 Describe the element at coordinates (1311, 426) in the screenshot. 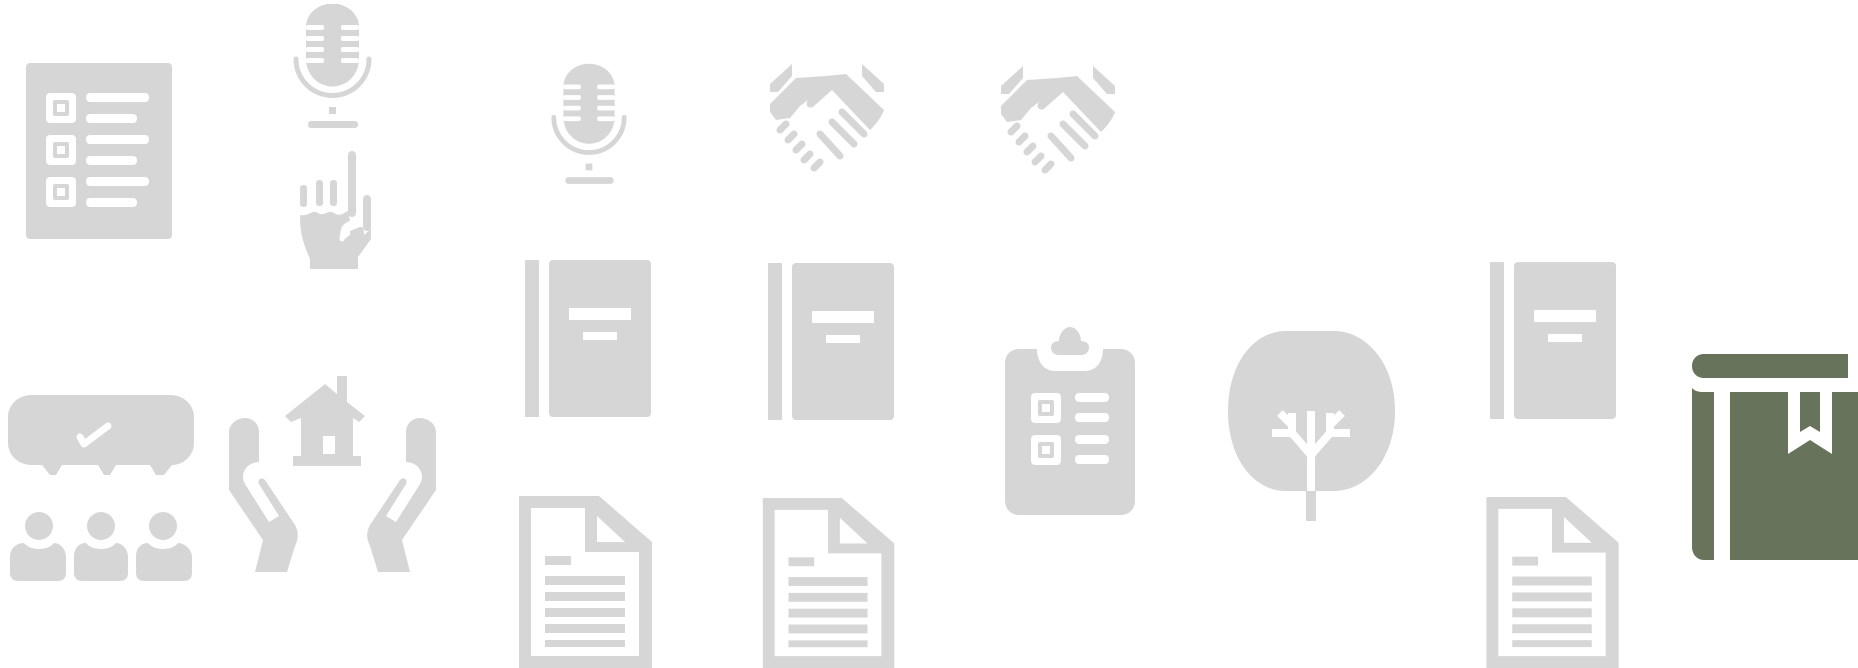

I see `tree-icon` at that location.